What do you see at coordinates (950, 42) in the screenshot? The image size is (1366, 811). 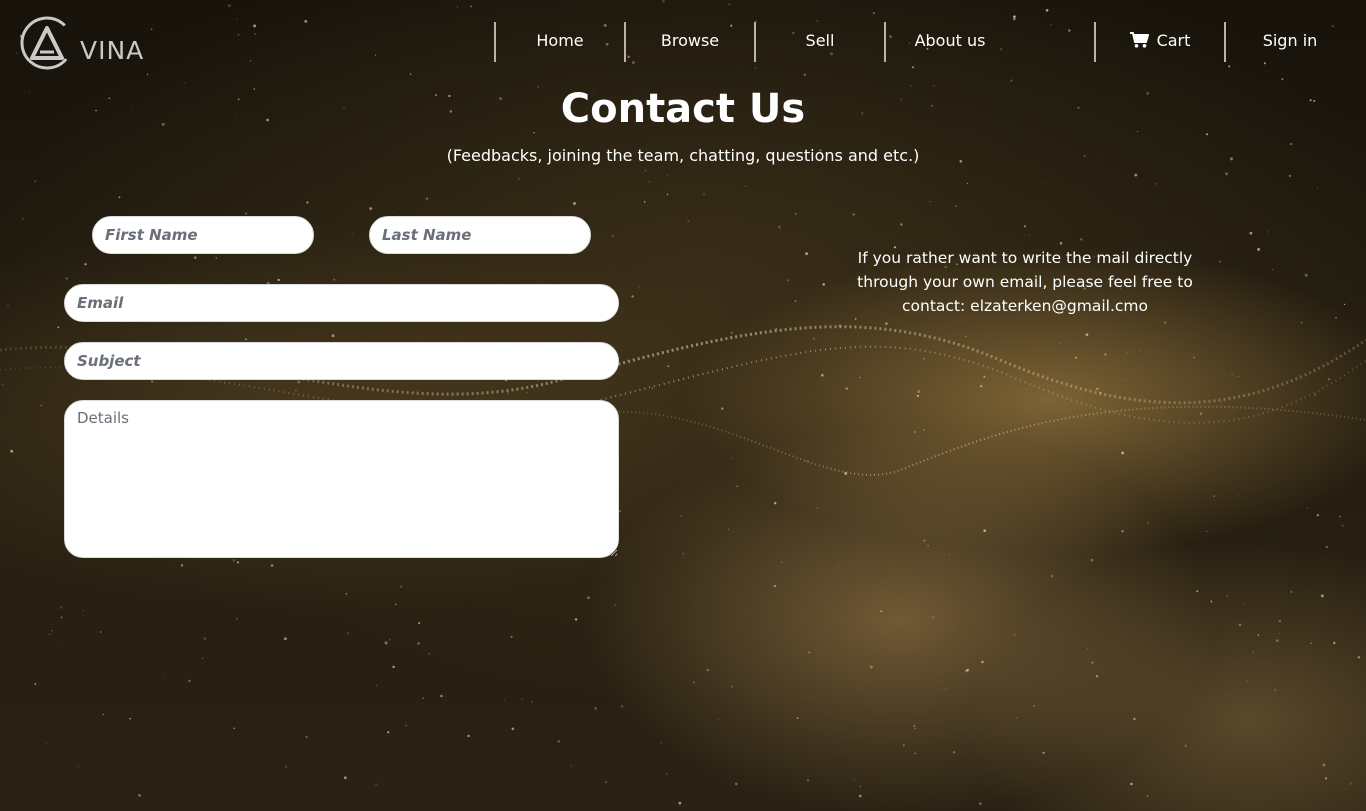 I see `nav-about-us: About us` at bounding box center [950, 42].